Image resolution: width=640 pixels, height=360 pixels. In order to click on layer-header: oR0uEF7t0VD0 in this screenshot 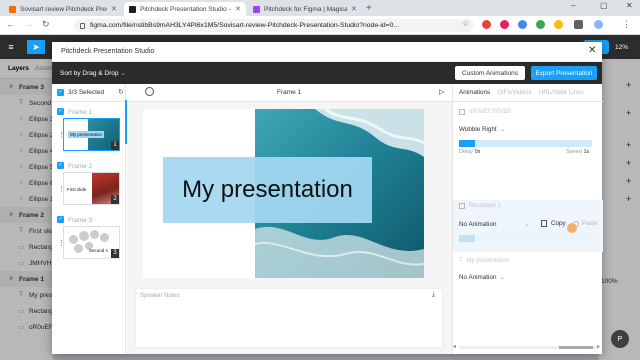, I will do `click(485, 112)`.